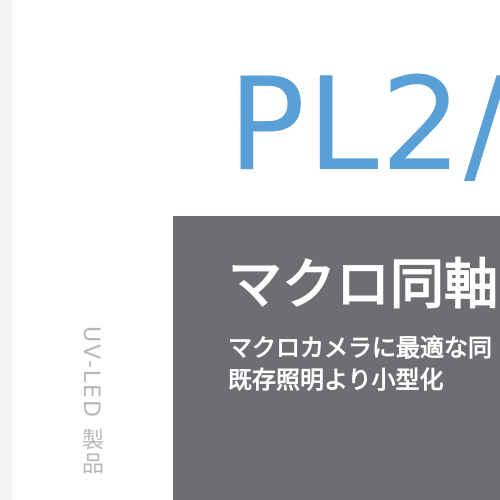  What do you see at coordinates (90, 401) in the screenshot?
I see `category-vertical-label: UV-LED 製品` at bounding box center [90, 401].